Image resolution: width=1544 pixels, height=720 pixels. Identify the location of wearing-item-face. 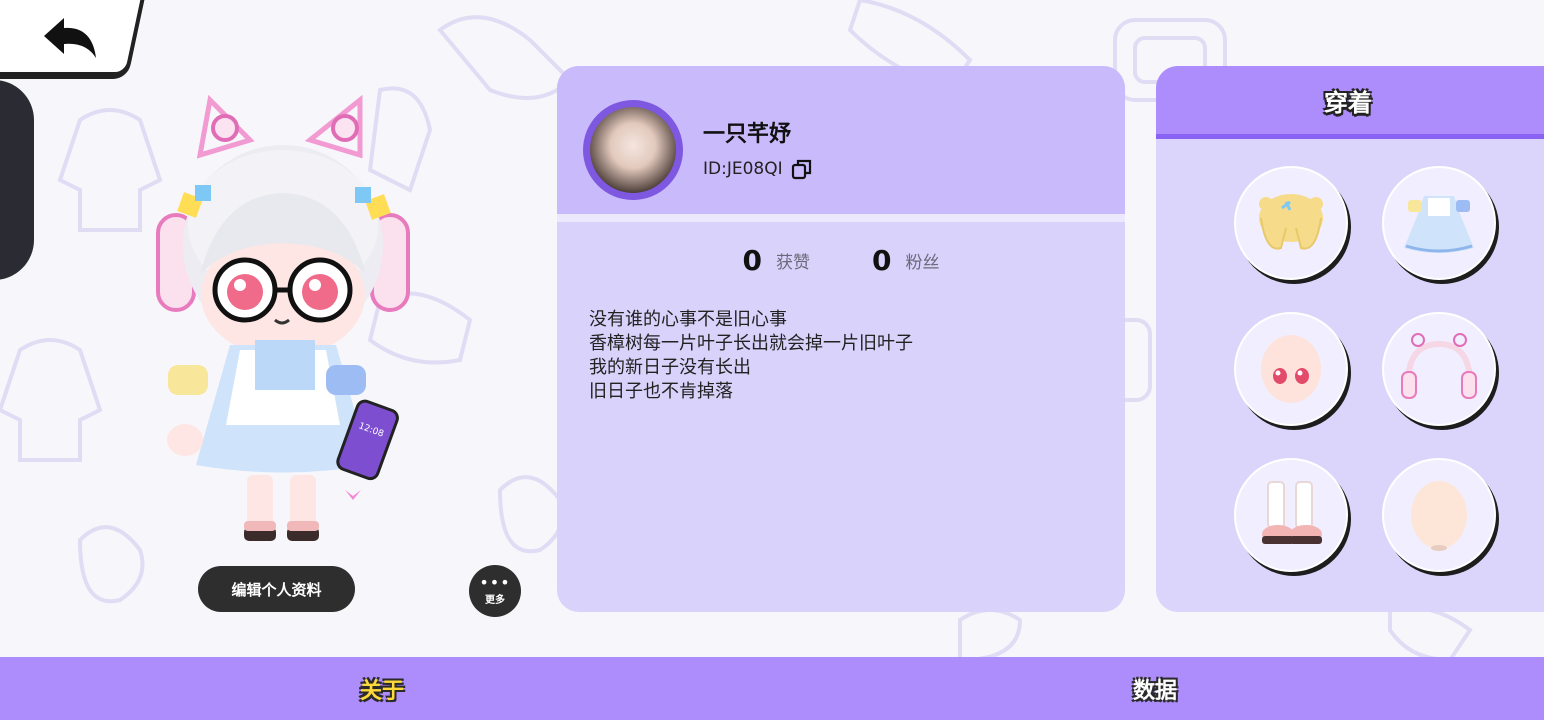
(1291, 369).